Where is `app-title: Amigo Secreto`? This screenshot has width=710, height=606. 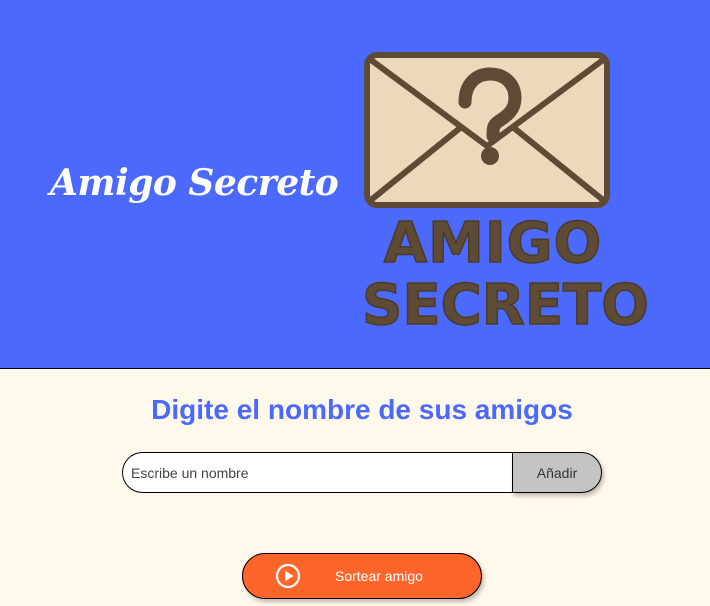 app-title: Amigo Secreto is located at coordinates (194, 183).